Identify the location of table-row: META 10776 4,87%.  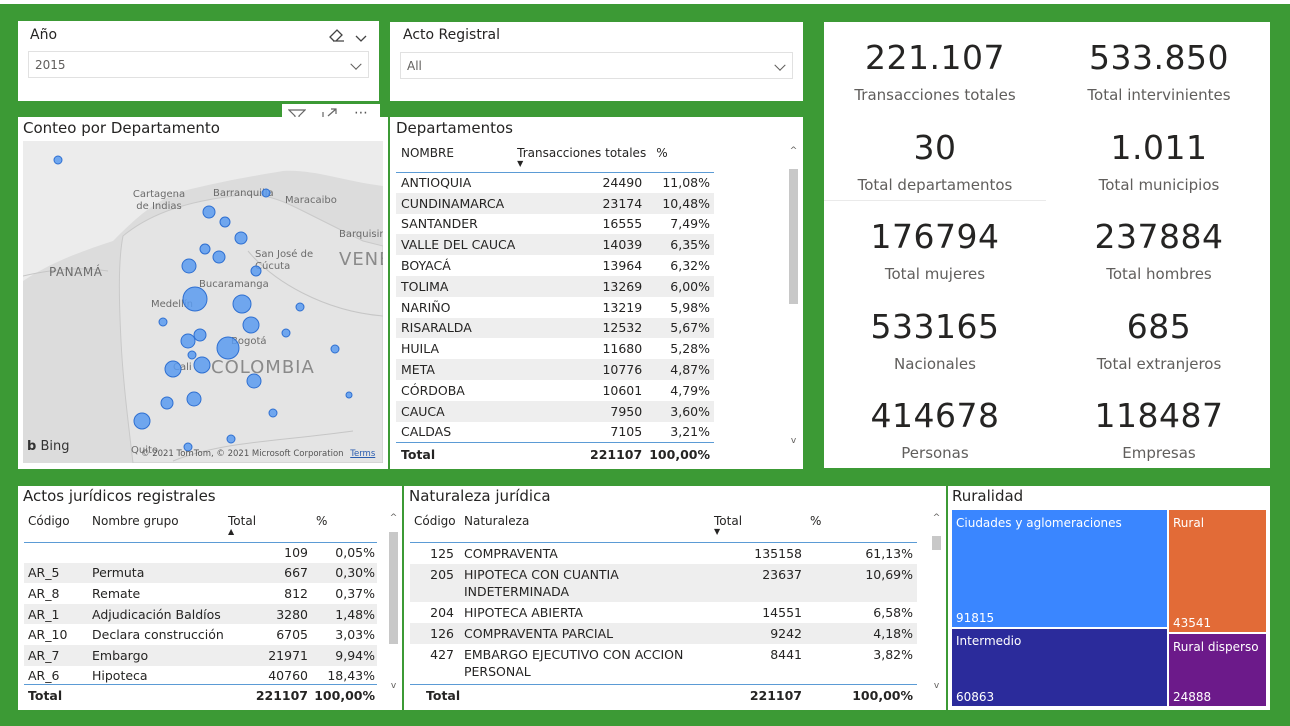
(555, 369).